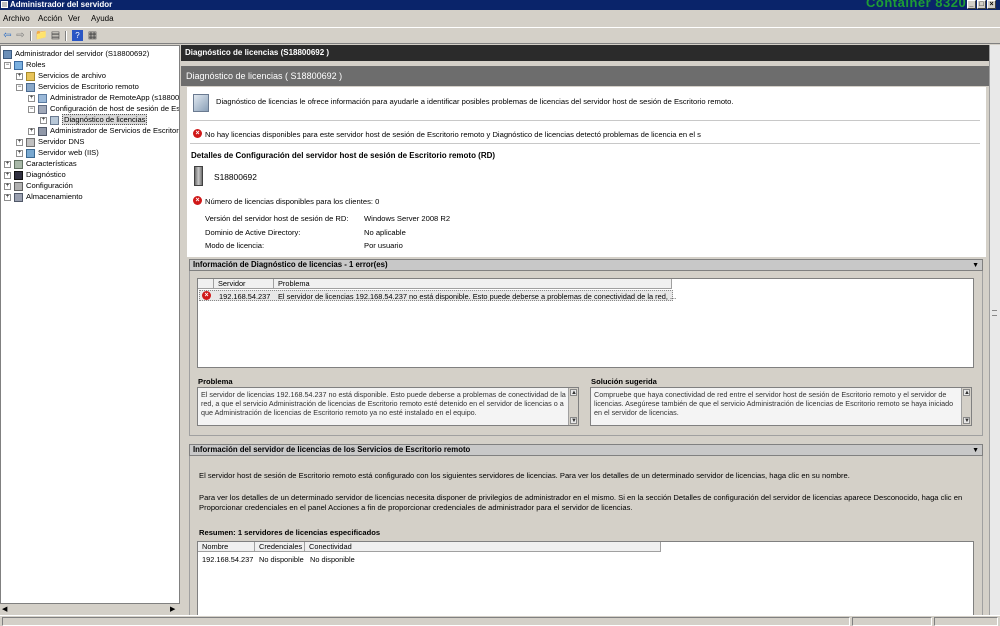 The width and height of the screenshot is (1000, 626). Describe the element at coordinates (90, 609) in the screenshot. I see `tree-horizontal-scrollbar: ◀ ▶` at that location.